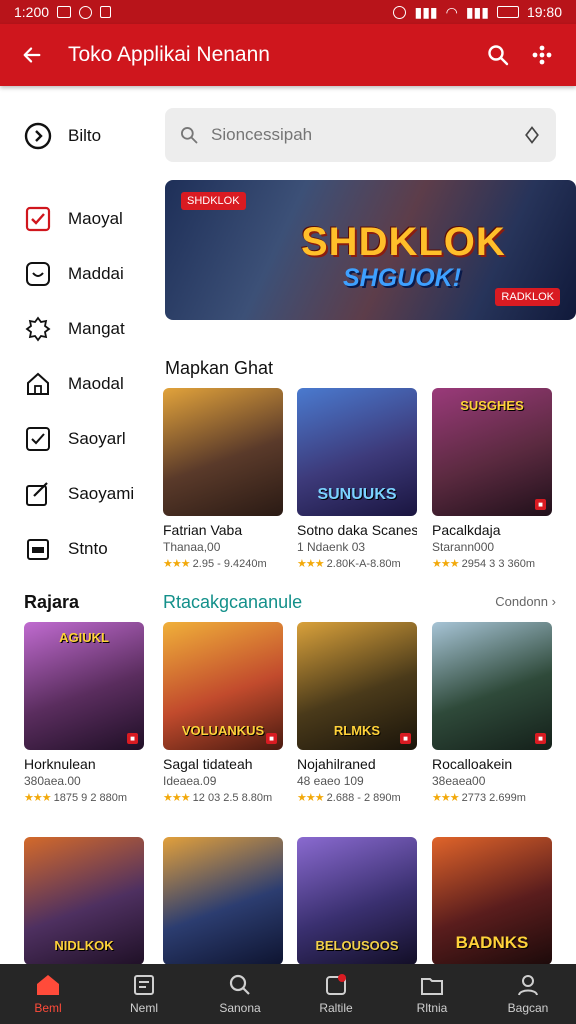 The height and width of the screenshot is (1024, 576). I want to click on sidebar-item-label: Mangat, so click(96, 328).